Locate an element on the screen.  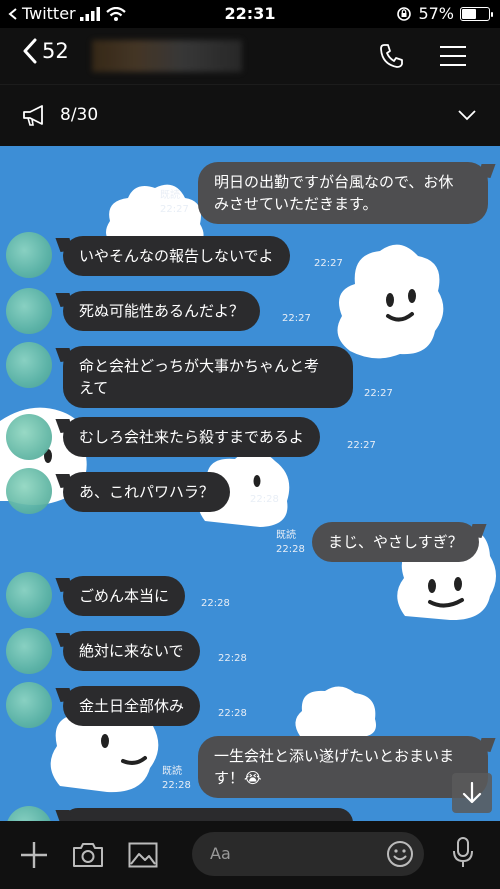
message-bubble-incoming: 死ぬ可能性あるんだよ？ is located at coordinates (162, 311).